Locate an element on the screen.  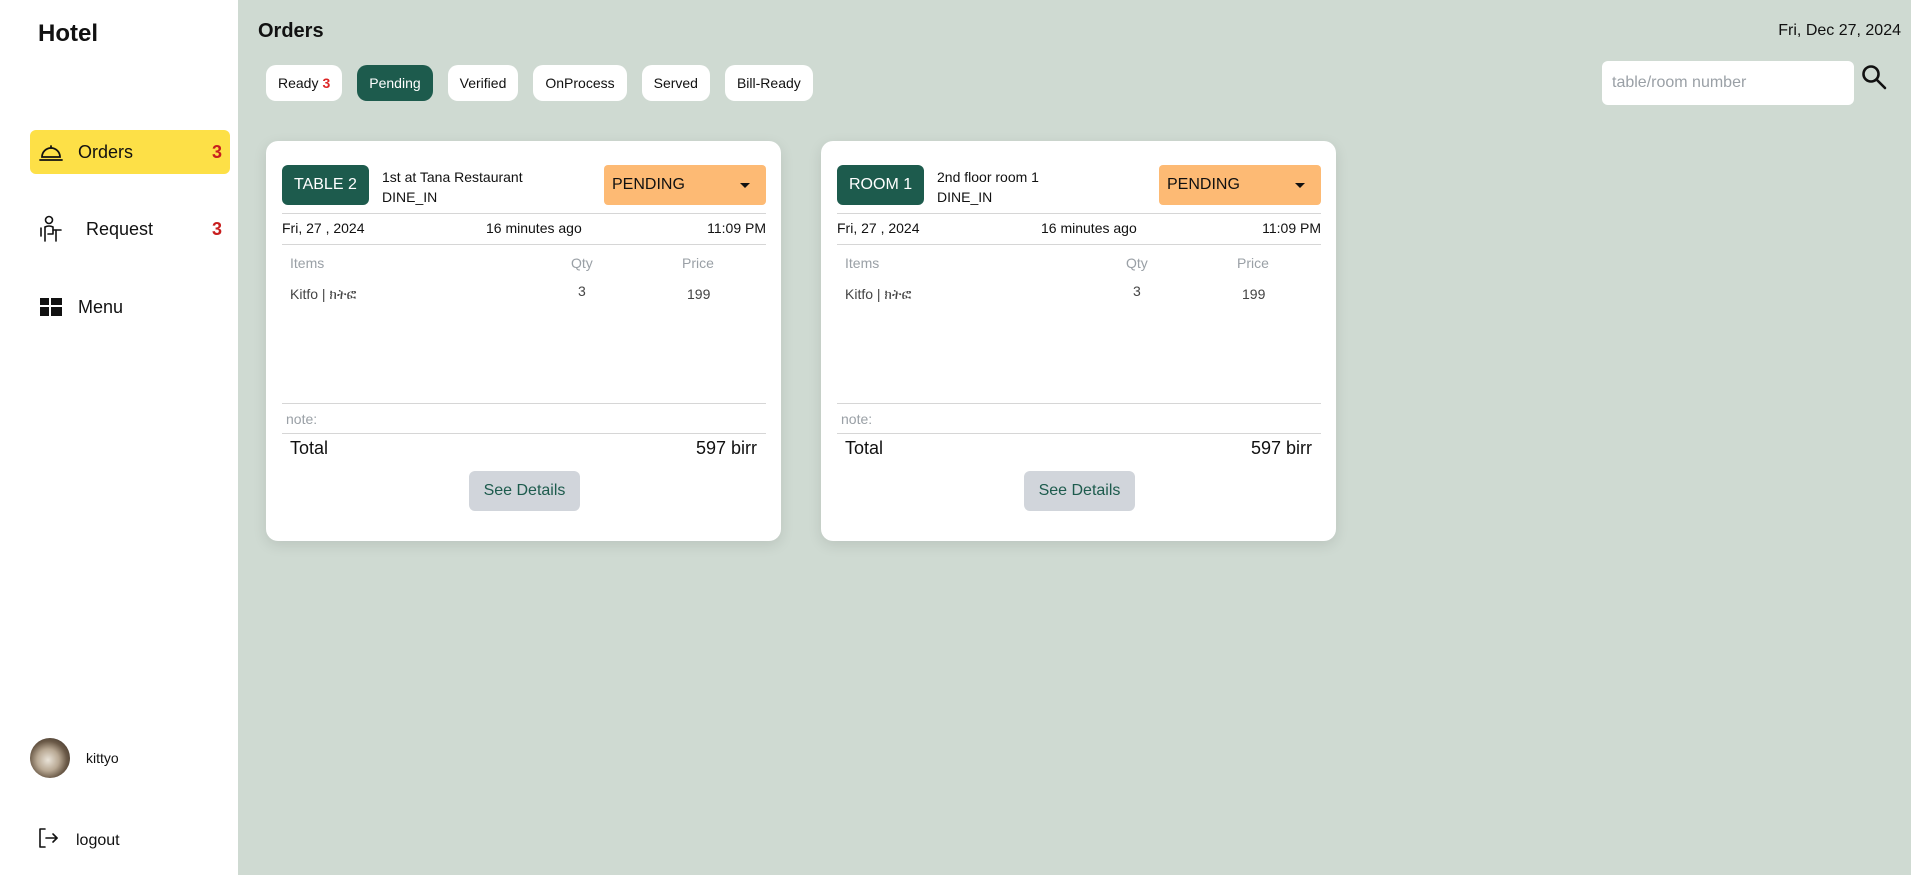
tab-served: Served is located at coordinates (675, 83).